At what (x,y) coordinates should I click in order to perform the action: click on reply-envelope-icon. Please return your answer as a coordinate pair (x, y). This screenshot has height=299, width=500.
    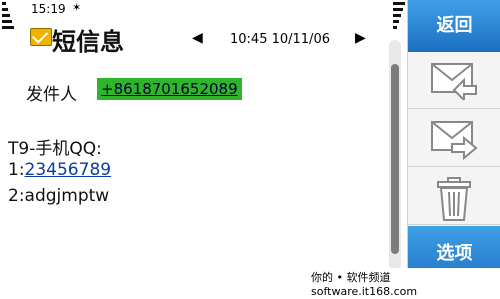
    Looking at the image, I should click on (454, 81).